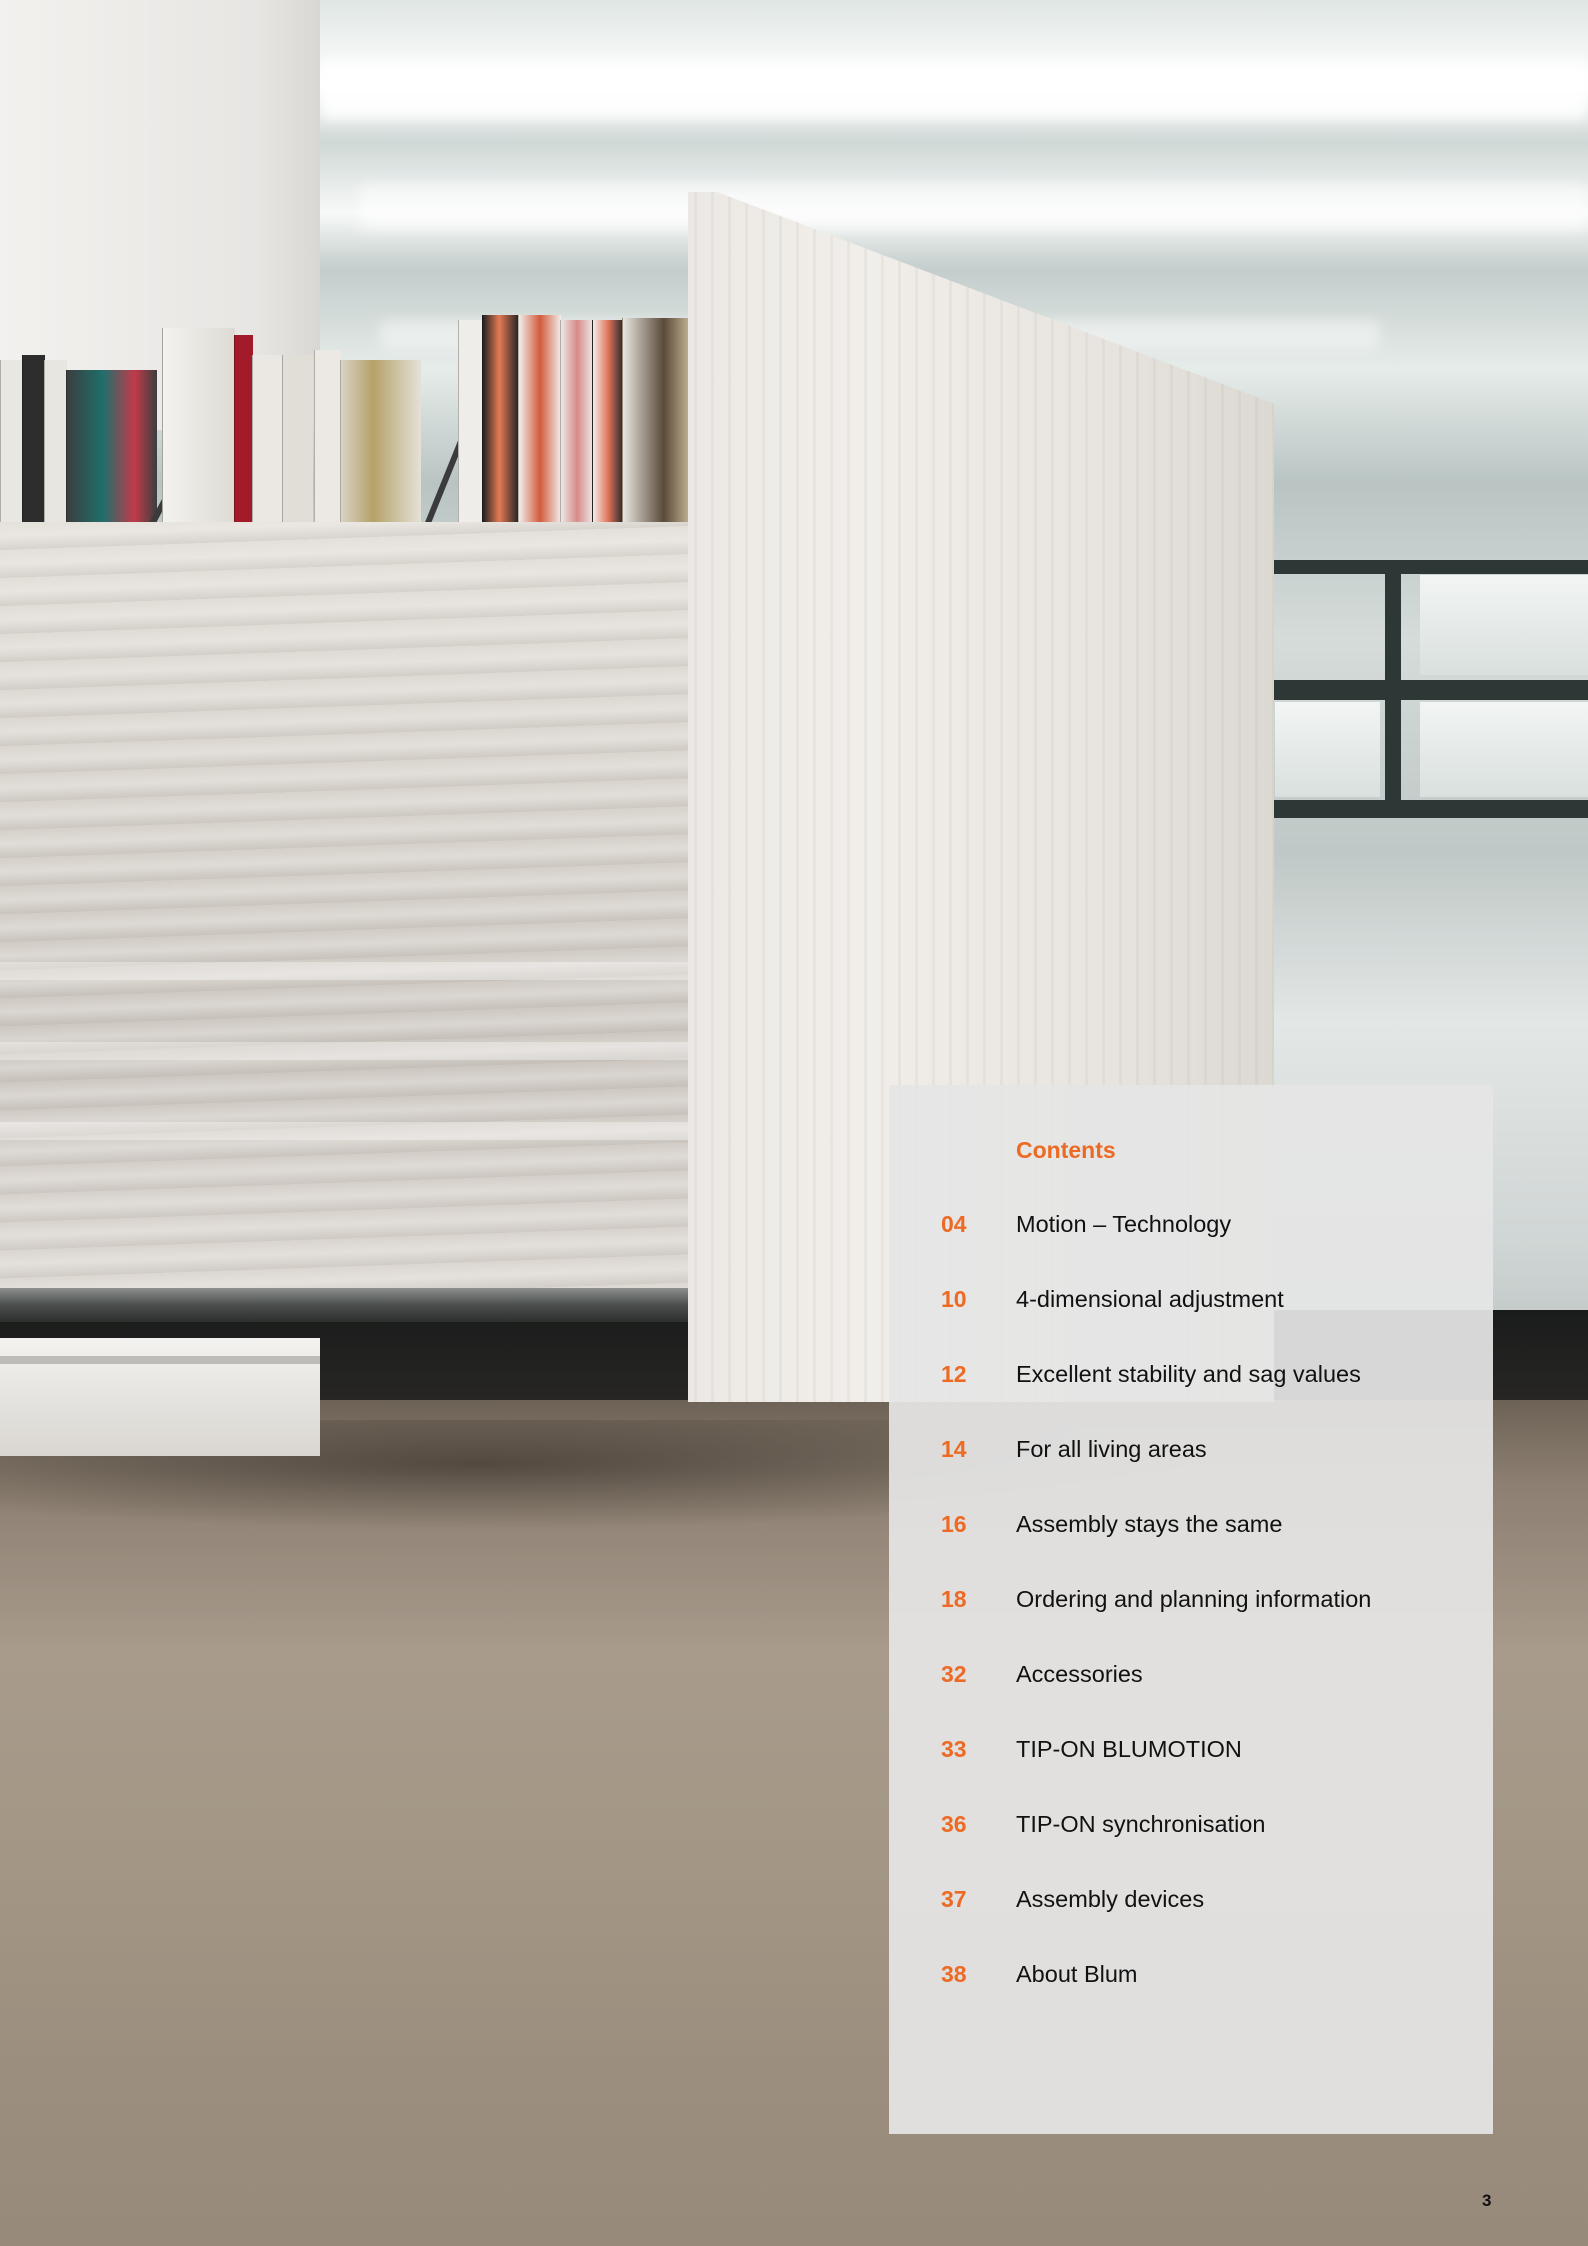 This screenshot has width=1588, height=2246. I want to click on toc-entry: 37 Assembly devices, so click(1191, 1907).